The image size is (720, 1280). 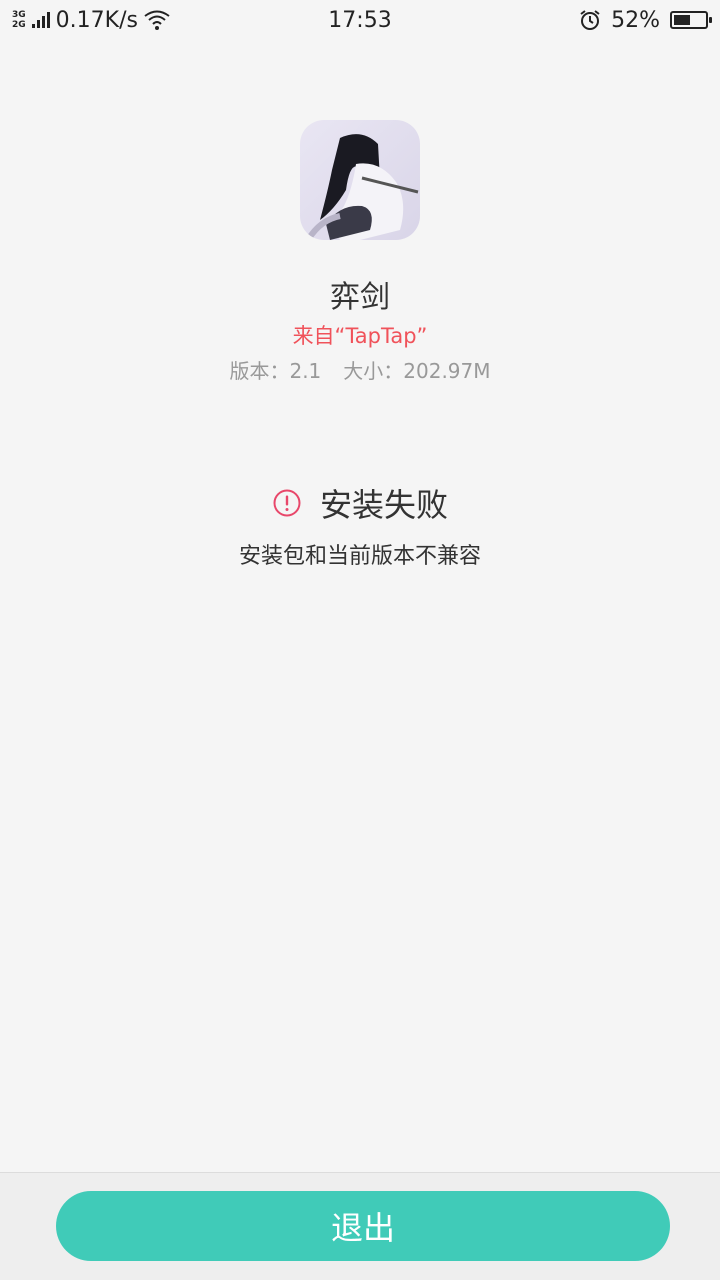 What do you see at coordinates (19, 25) in the screenshot?
I see `net-type-bottom: 2G` at bounding box center [19, 25].